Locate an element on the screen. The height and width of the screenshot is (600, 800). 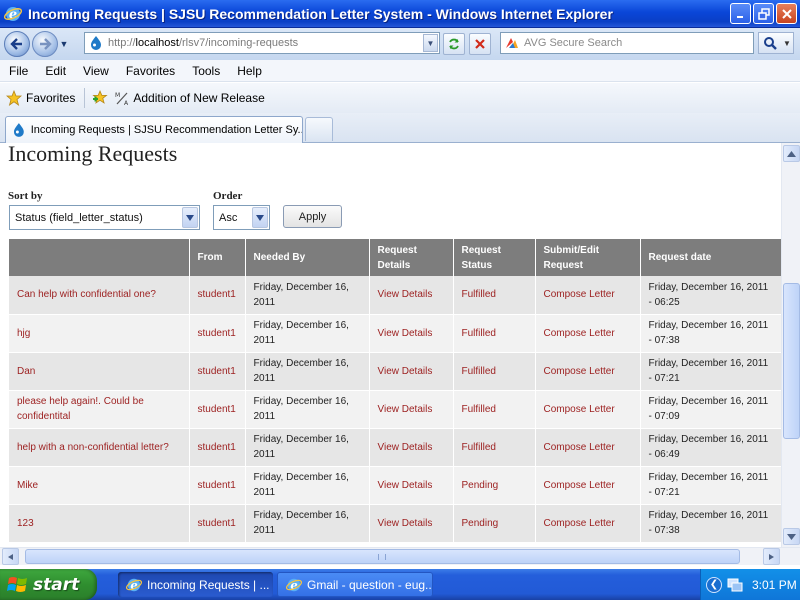
add-favorite-icon is located at coordinates (100, 96).